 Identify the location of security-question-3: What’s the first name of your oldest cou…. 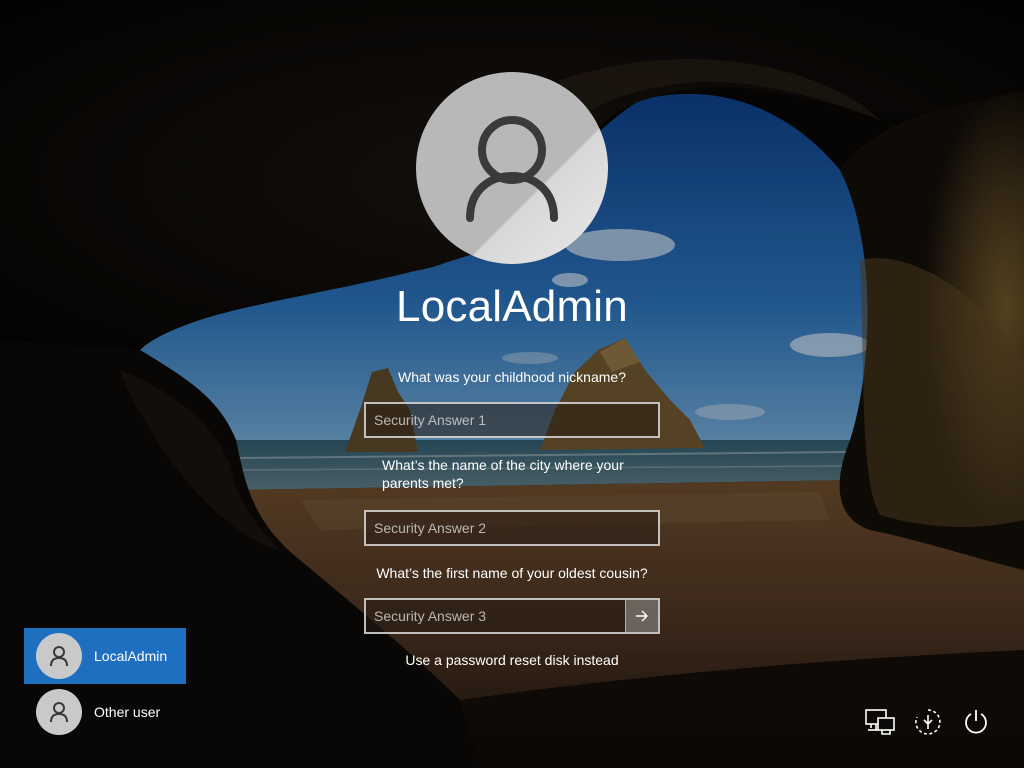
(512, 573).